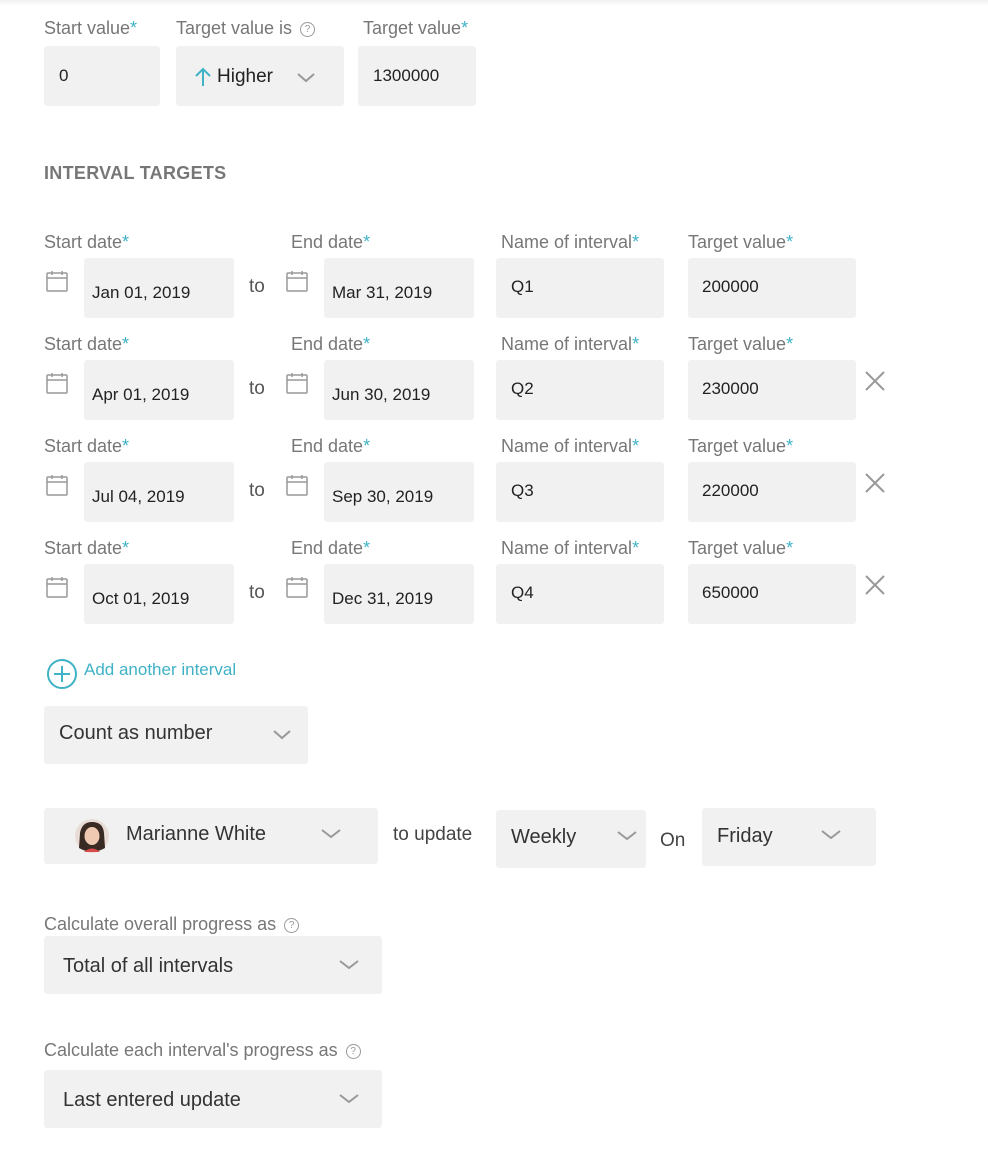  Describe the element at coordinates (494, 3) in the screenshot. I see `top-shadow` at that location.